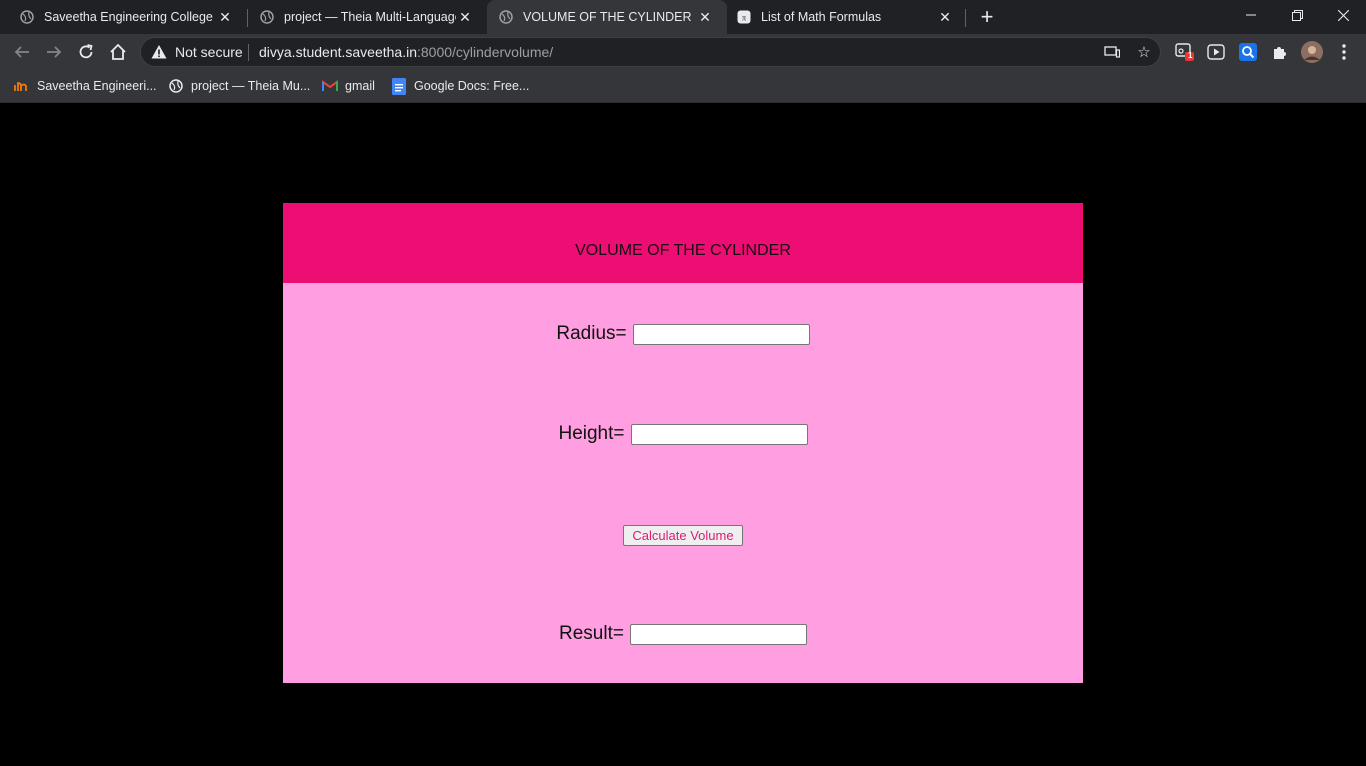 Image resolution: width=1366 pixels, height=766 pixels. I want to click on url-path: :8000/cylindervolume/, so click(485, 52).